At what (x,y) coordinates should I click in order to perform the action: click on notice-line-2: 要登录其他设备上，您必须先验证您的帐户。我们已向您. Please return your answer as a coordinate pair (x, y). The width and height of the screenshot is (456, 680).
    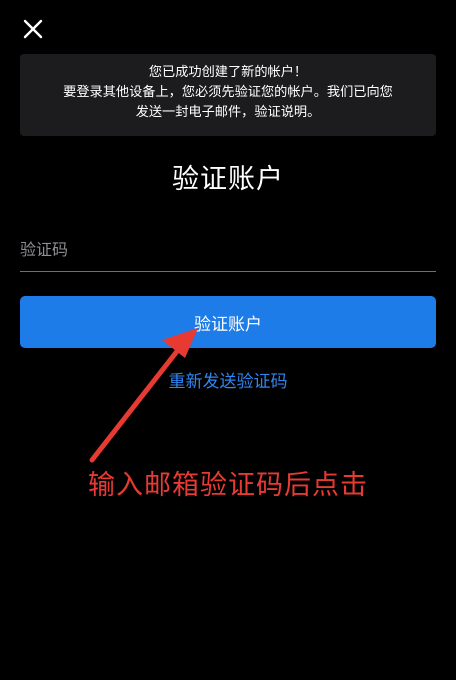
    Looking at the image, I should click on (228, 92).